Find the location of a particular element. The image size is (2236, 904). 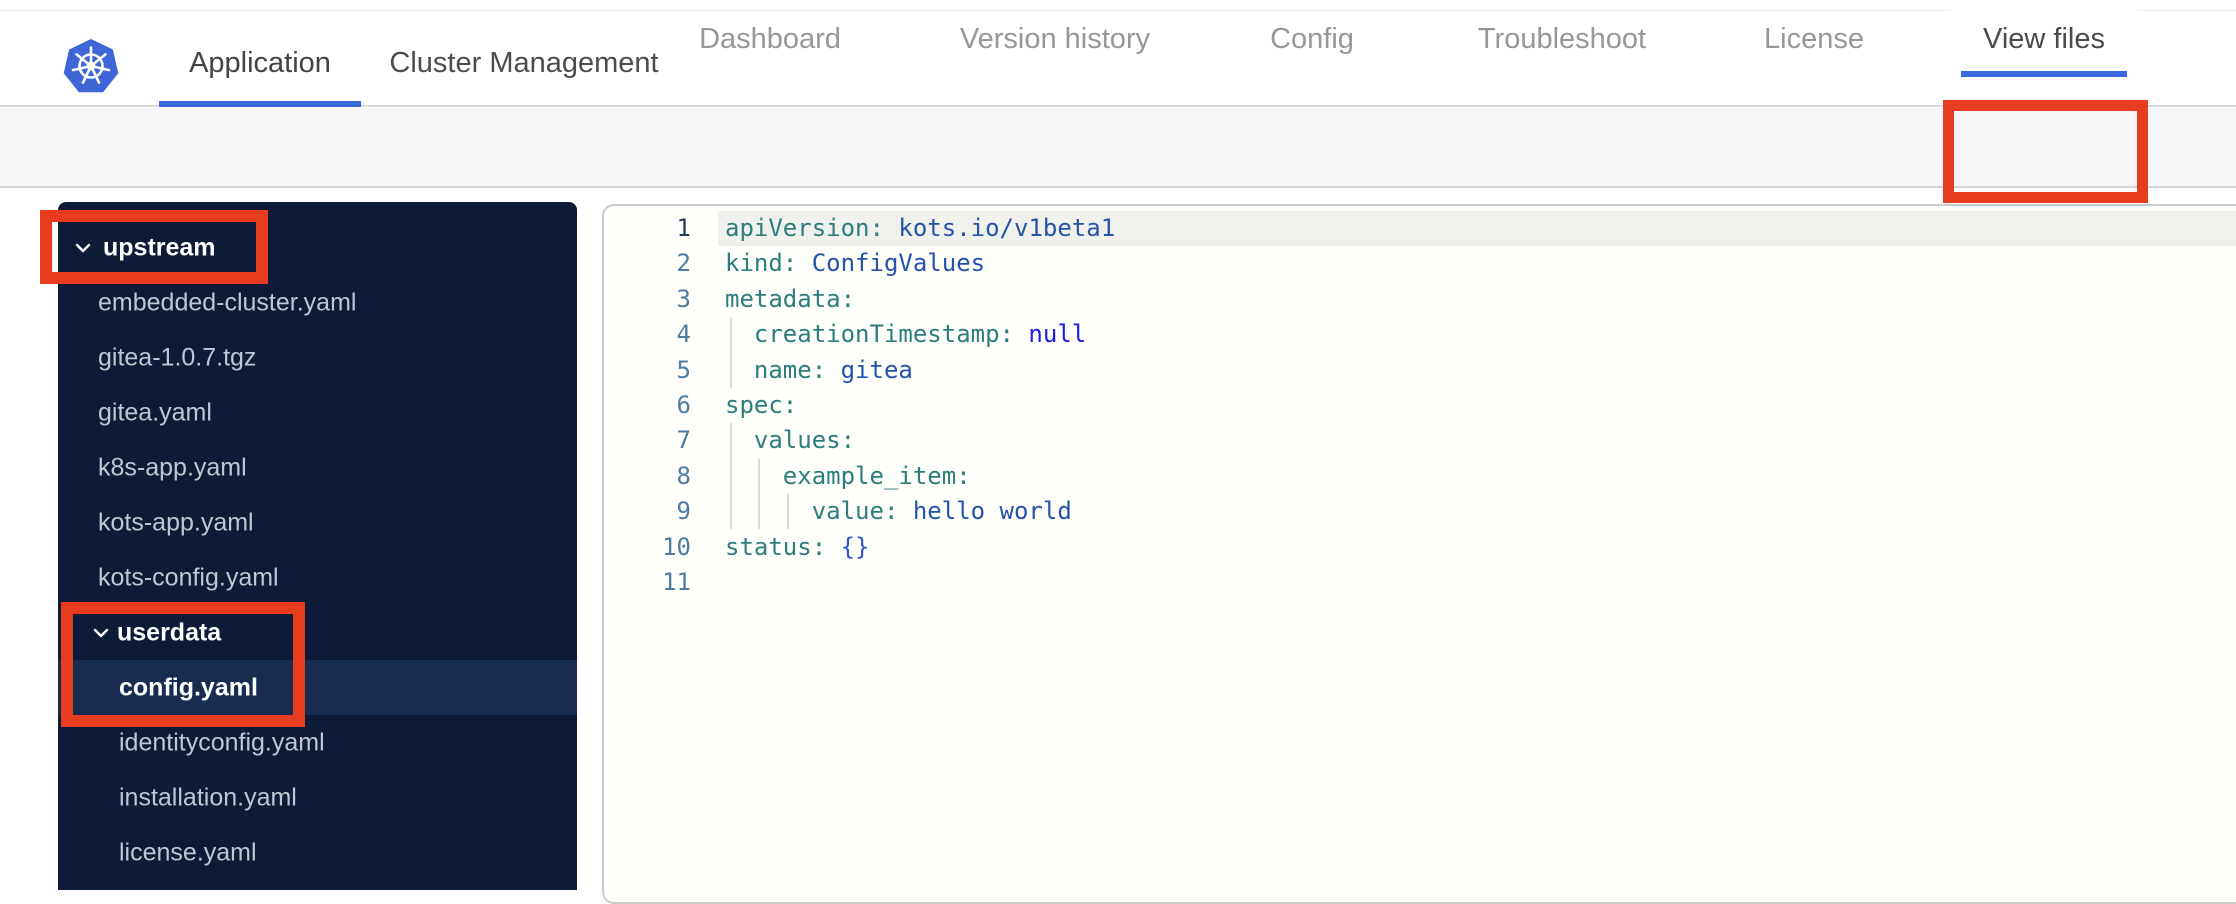

folder-item-userdata: userdata is located at coordinates (317, 632).